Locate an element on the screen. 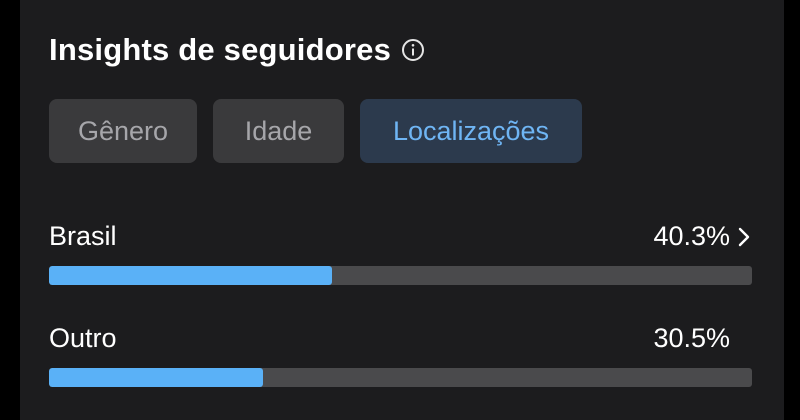 This screenshot has height=420, width=800. tab-label: Localizações is located at coordinates (471, 130).